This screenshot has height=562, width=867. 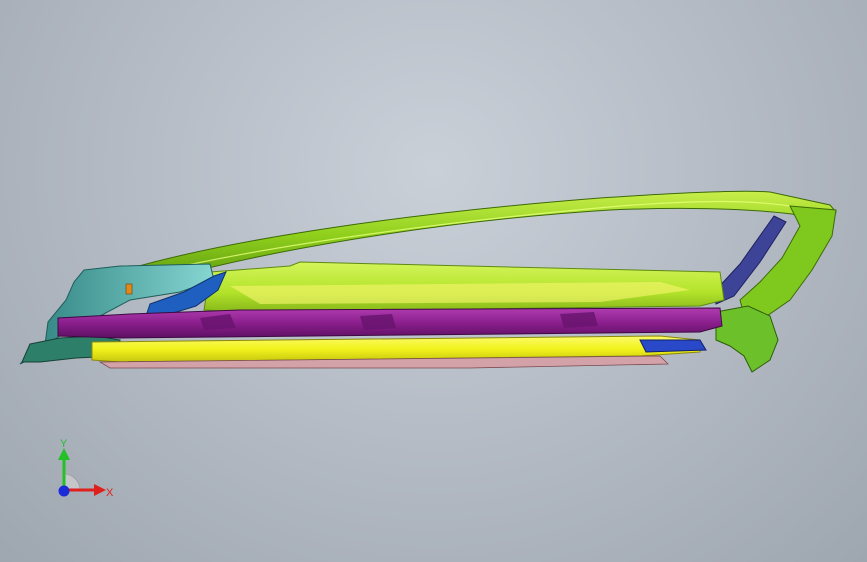 What do you see at coordinates (86, 468) in the screenshot?
I see `coordinate-triad: Y X` at bounding box center [86, 468].